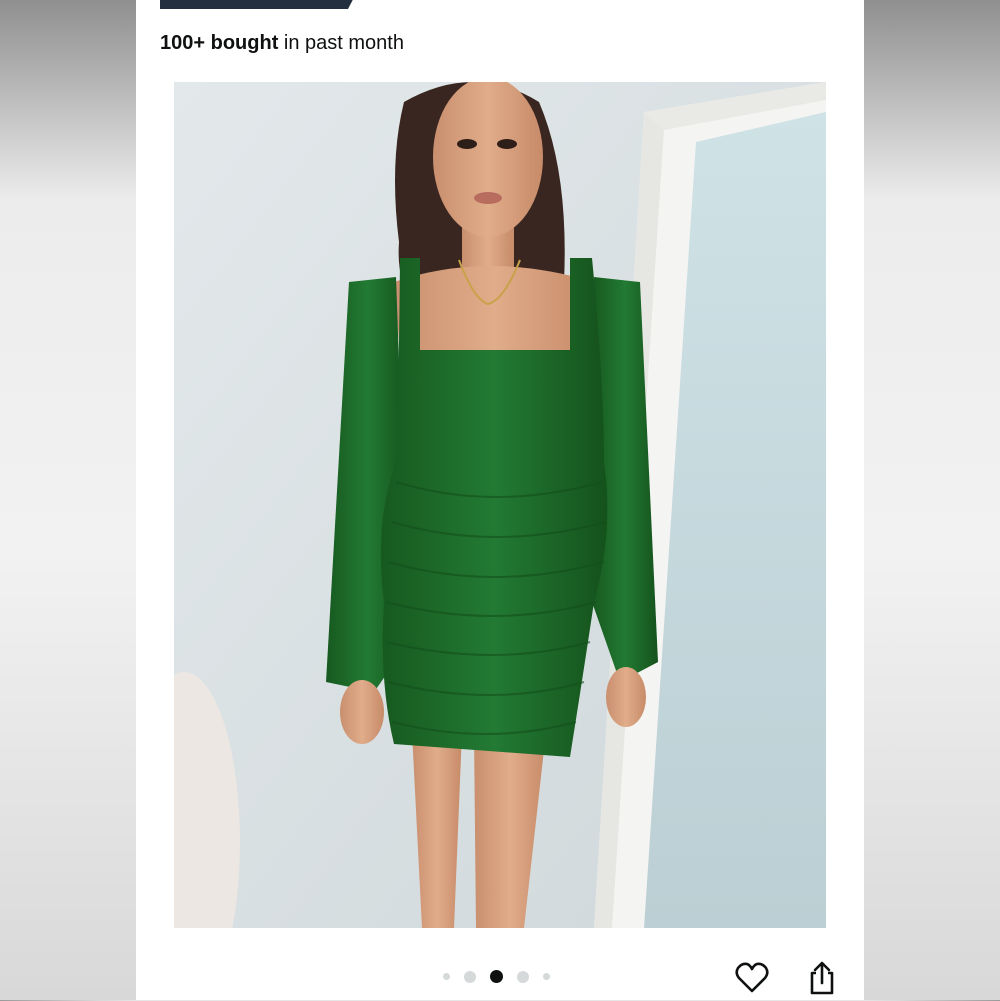 Image resolution: width=1000 pixels, height=1001 pixels. I want to click on gallery-dot-3-active, so click(496, 976).